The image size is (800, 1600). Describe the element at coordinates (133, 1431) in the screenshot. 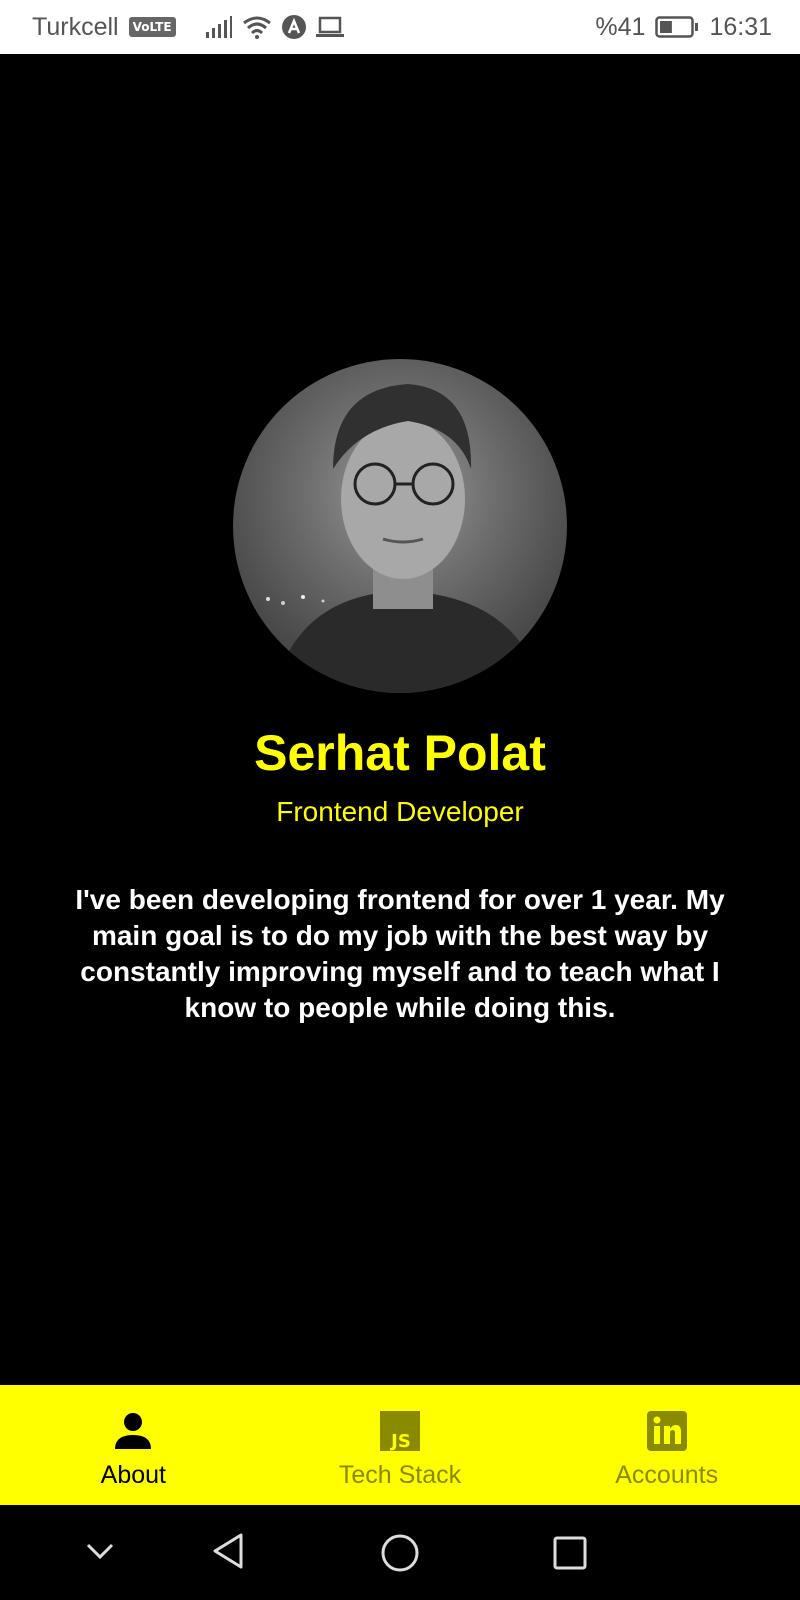

I see `person-icon` at that location.